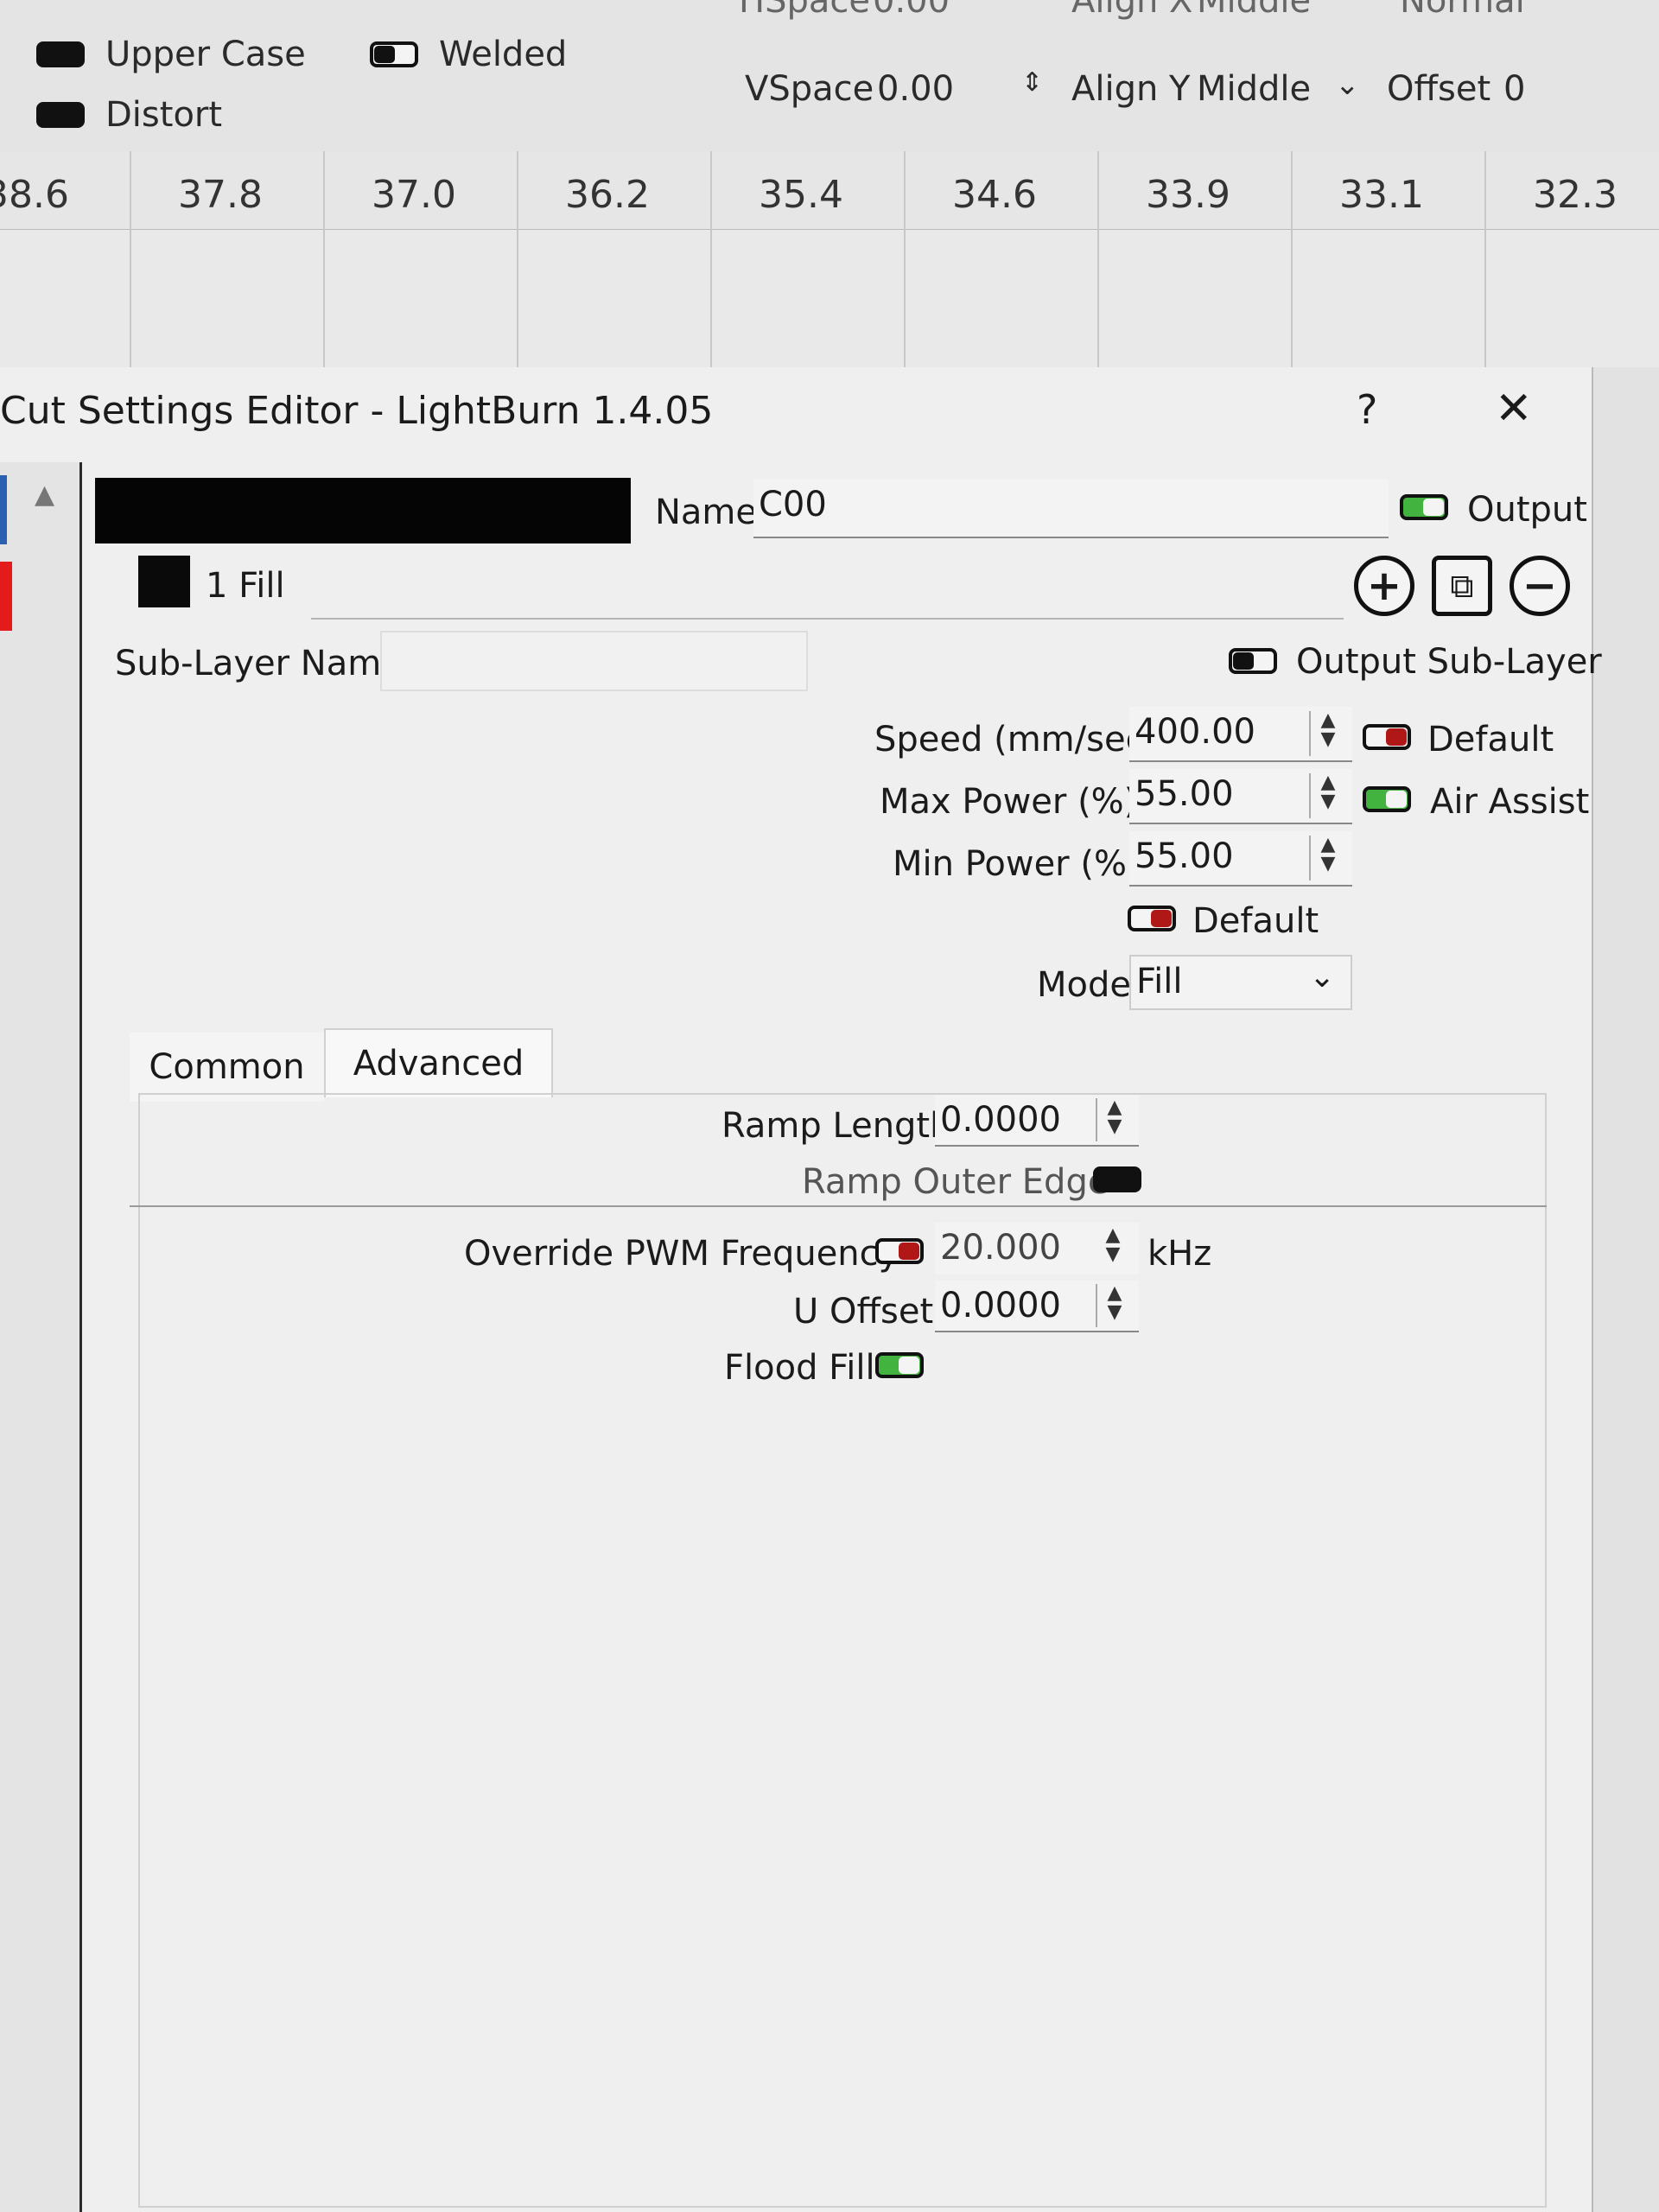 The width and height of the screenshot is (1659, 2212). I want to click on offset-value: 0, so click(1514, 89).